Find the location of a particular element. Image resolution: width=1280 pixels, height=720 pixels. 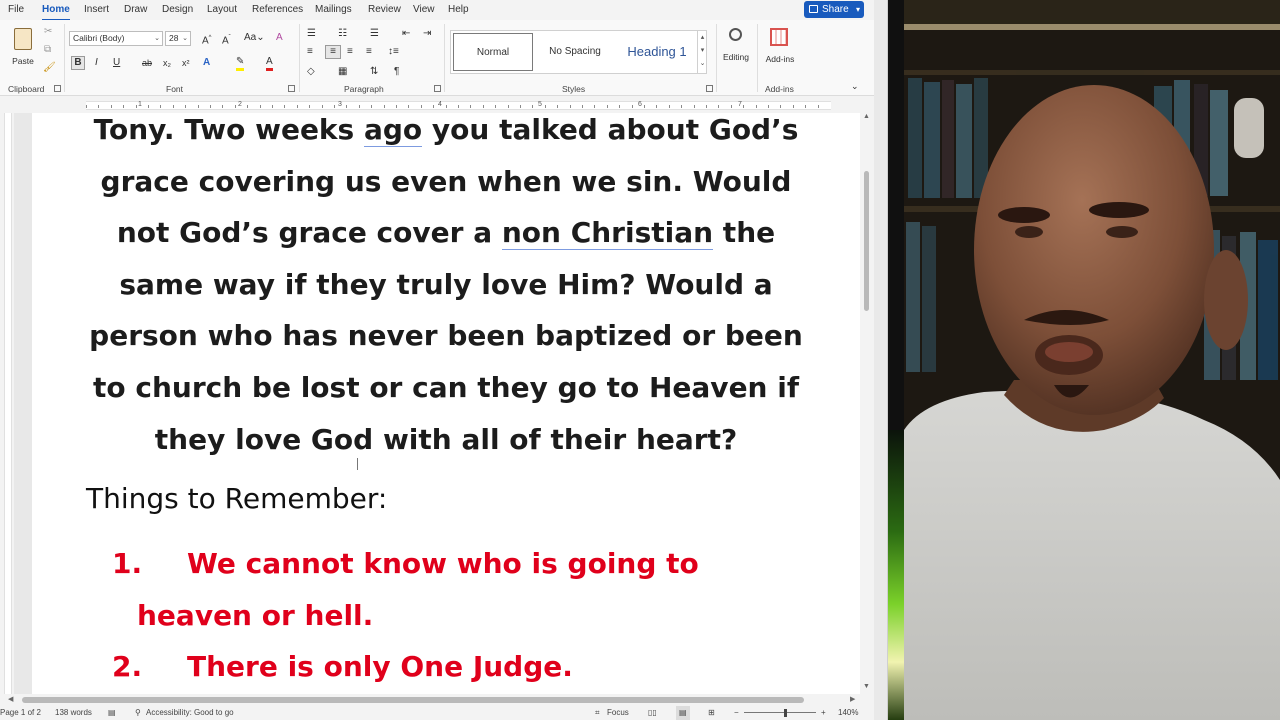

clear-formatting-icon: A is located at coordinates (279, 38).